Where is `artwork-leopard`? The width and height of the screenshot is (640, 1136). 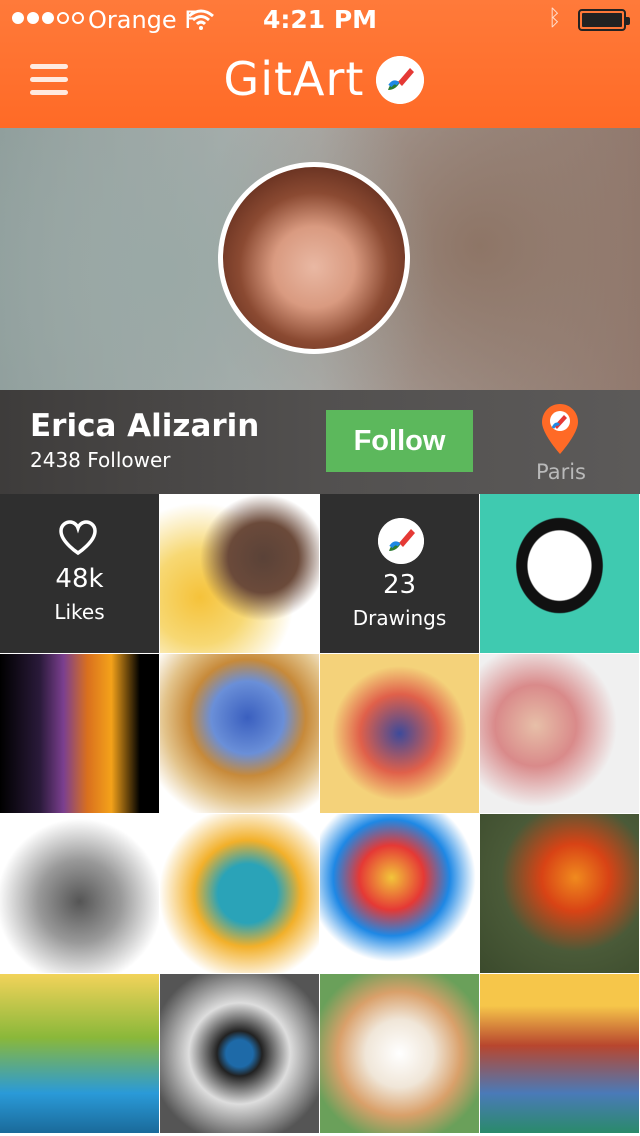 artwork-leopard is located at coordinates (239, 733).